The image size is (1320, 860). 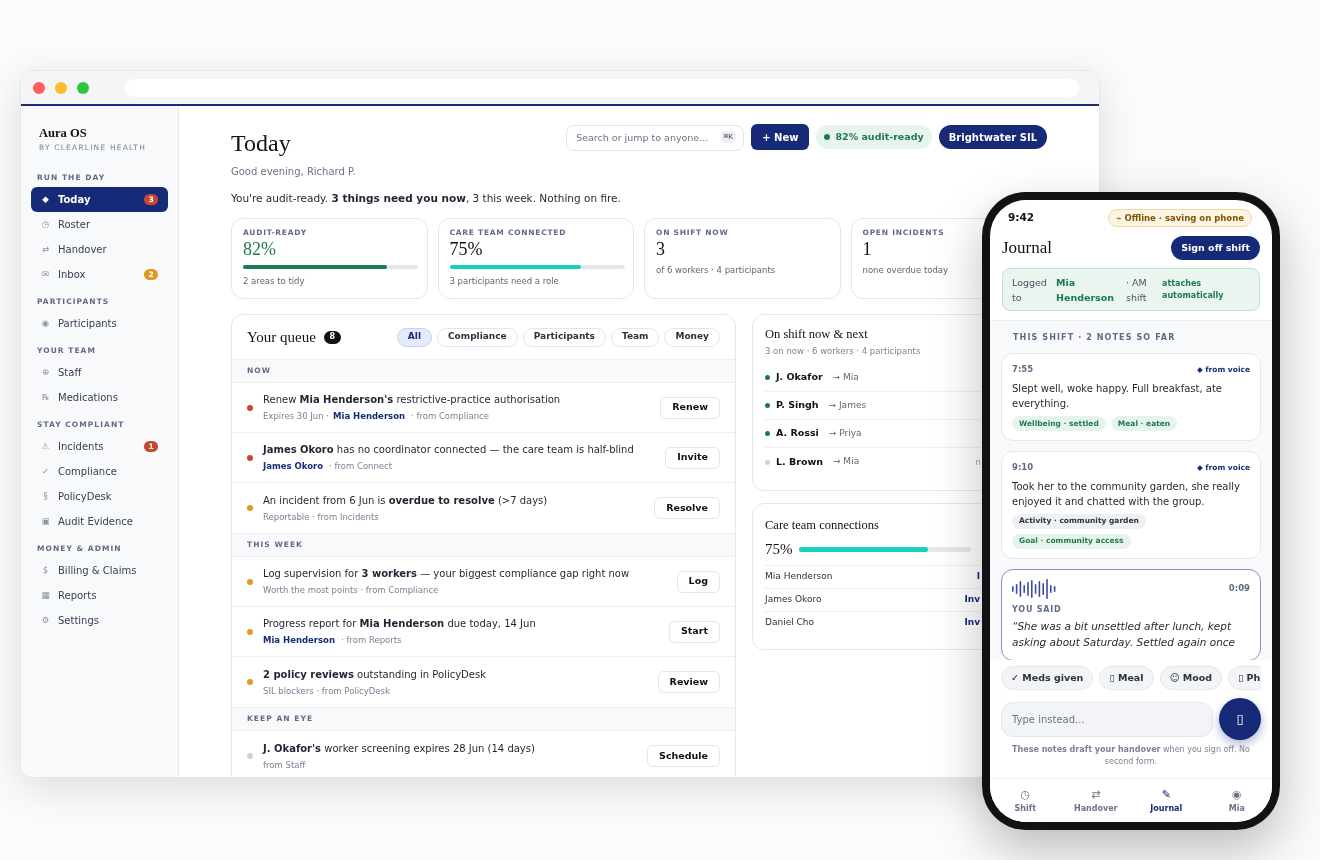 I want to click on sidebar-item: § PolicyDesk, so click(x=99, y=496).